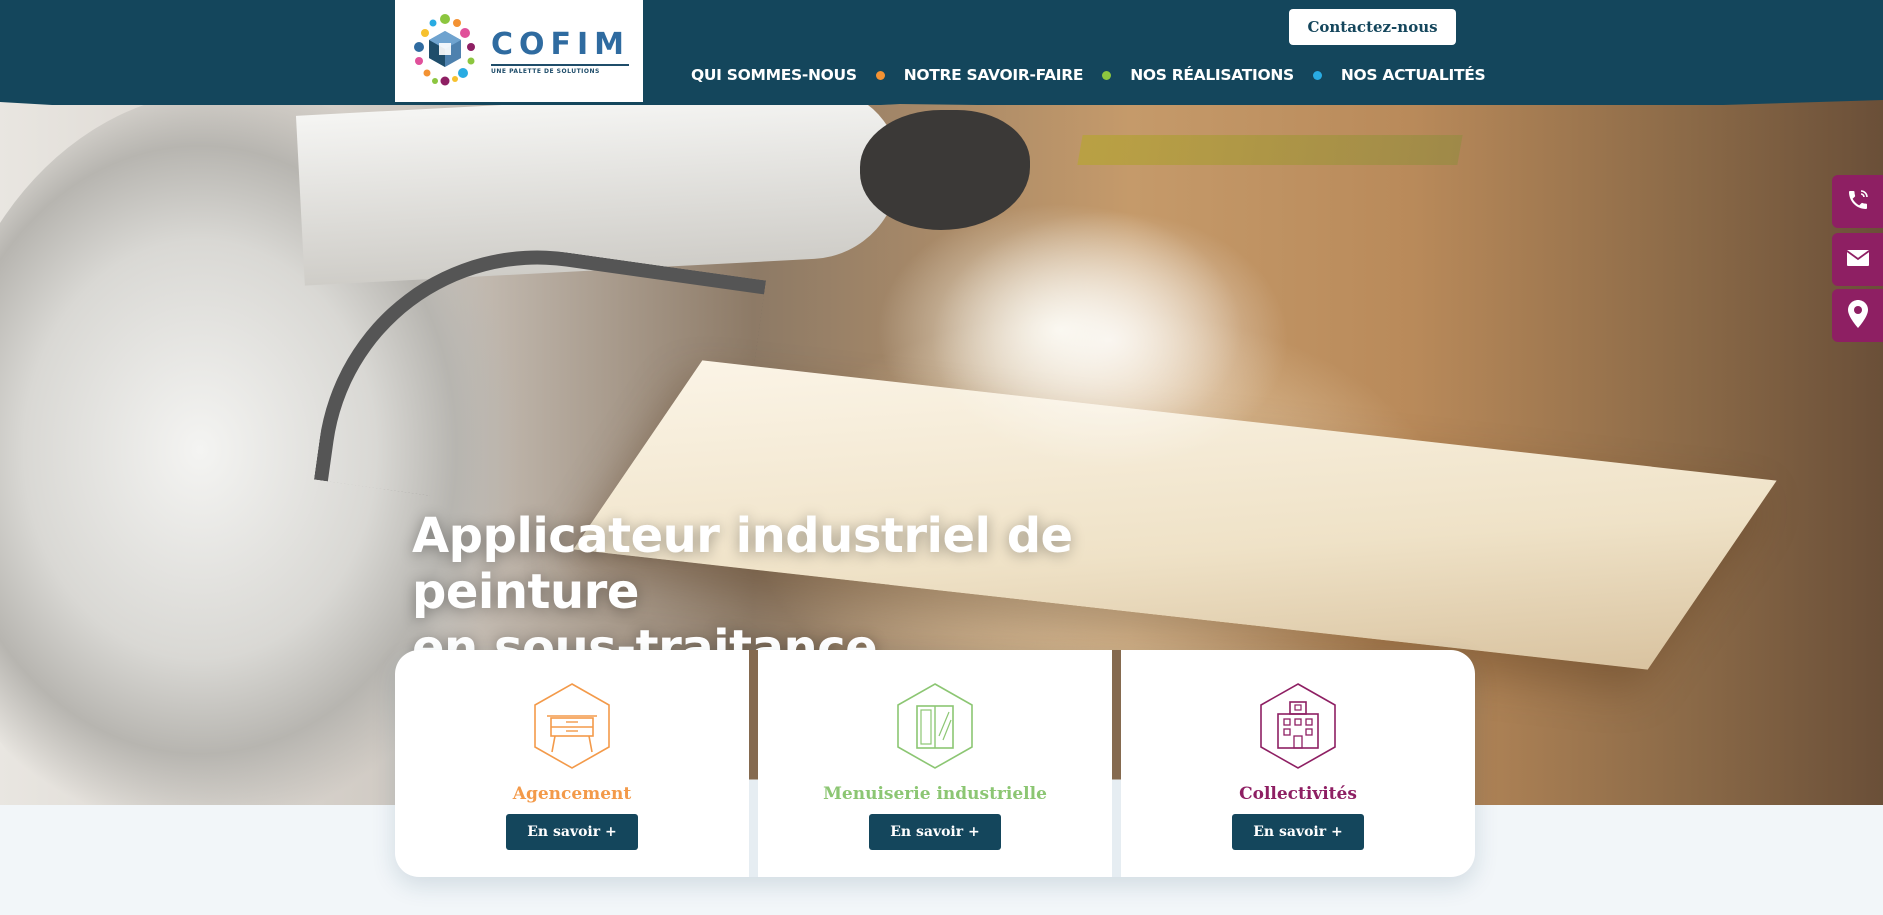 The image size is (1883, 915). Describe the element at coordinates (572, 832) in the screenshot. I see `card-agencement-button: En savoir +` at that location.